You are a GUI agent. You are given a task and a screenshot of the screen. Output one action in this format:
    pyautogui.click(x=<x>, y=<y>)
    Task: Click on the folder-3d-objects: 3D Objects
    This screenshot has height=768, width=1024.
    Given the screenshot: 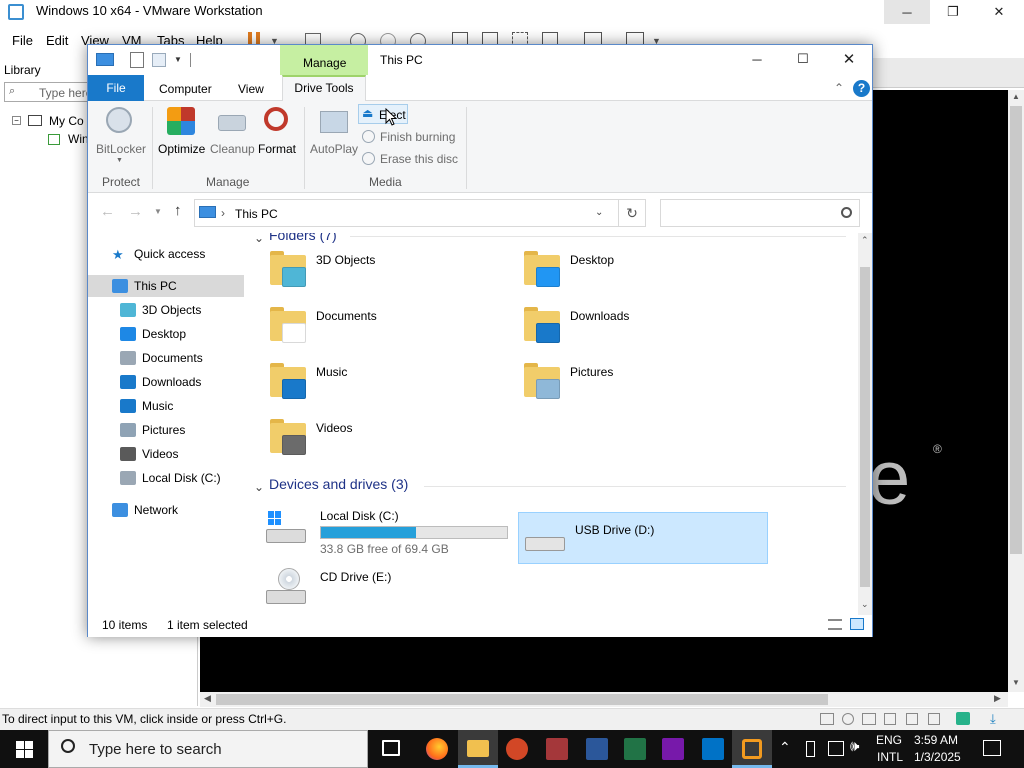 What is the action you would take?
    pyautogui.click(x=388, y=271)
    